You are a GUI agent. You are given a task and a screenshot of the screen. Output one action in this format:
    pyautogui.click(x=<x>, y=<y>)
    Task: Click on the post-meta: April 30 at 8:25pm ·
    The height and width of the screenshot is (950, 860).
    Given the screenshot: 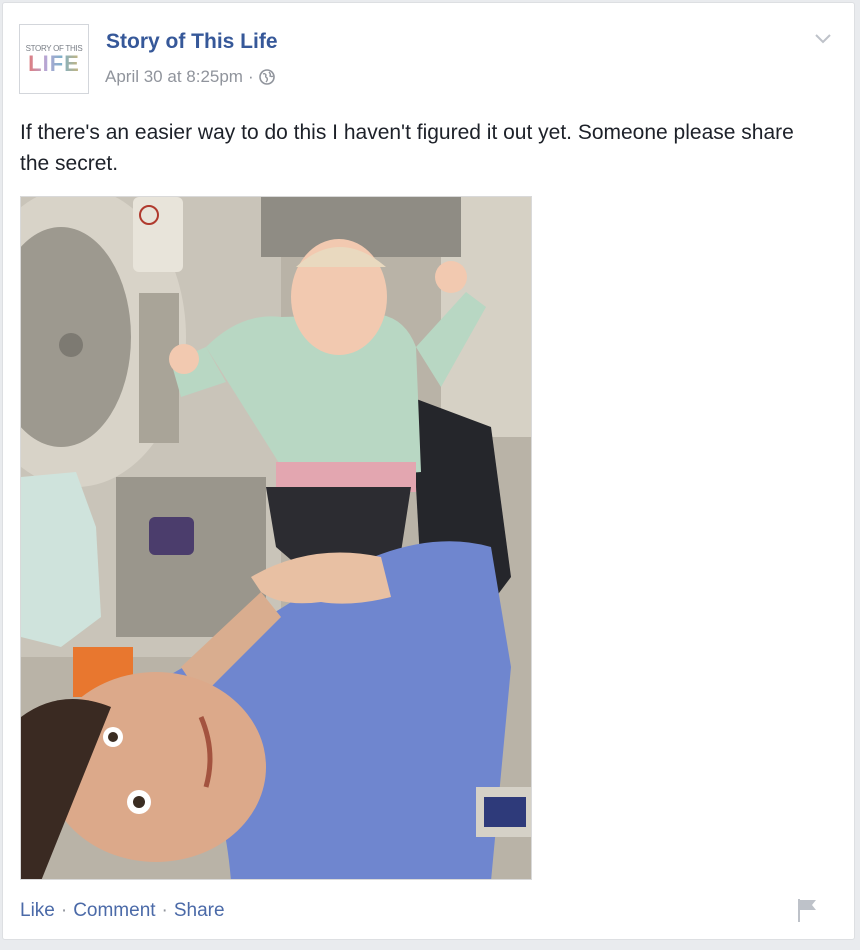 What is the action you would take?
    pyautogui.click(x=190, y=77)
    